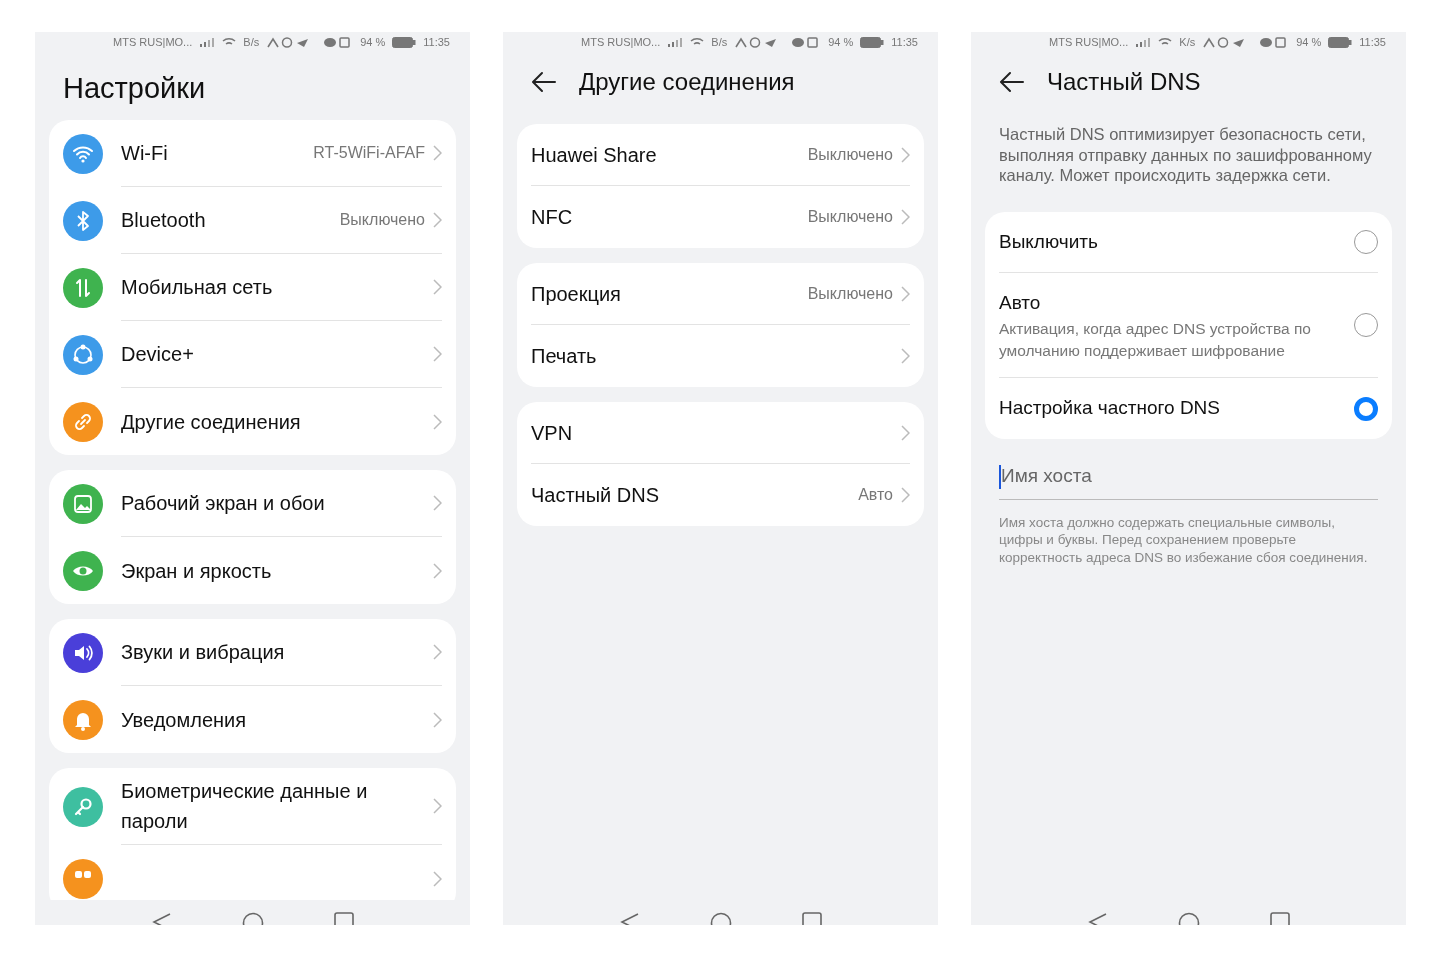 This screenshot has width=1440, height=960. I want to click on settings-item: Печать, so click(720, 356).